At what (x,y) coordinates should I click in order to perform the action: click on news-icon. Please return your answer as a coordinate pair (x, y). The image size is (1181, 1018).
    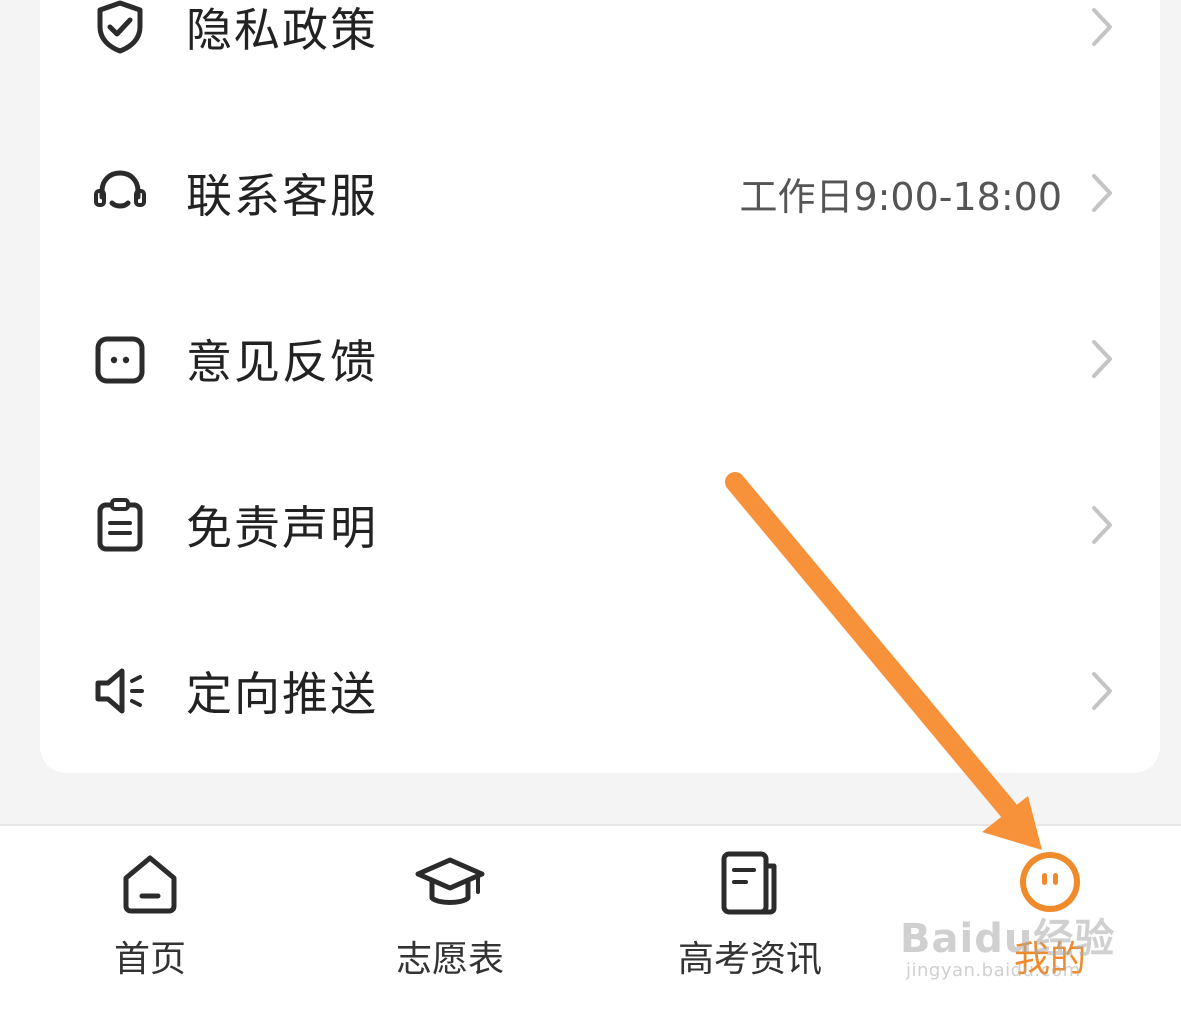
    Looking at the image, I should click on (750, 884).